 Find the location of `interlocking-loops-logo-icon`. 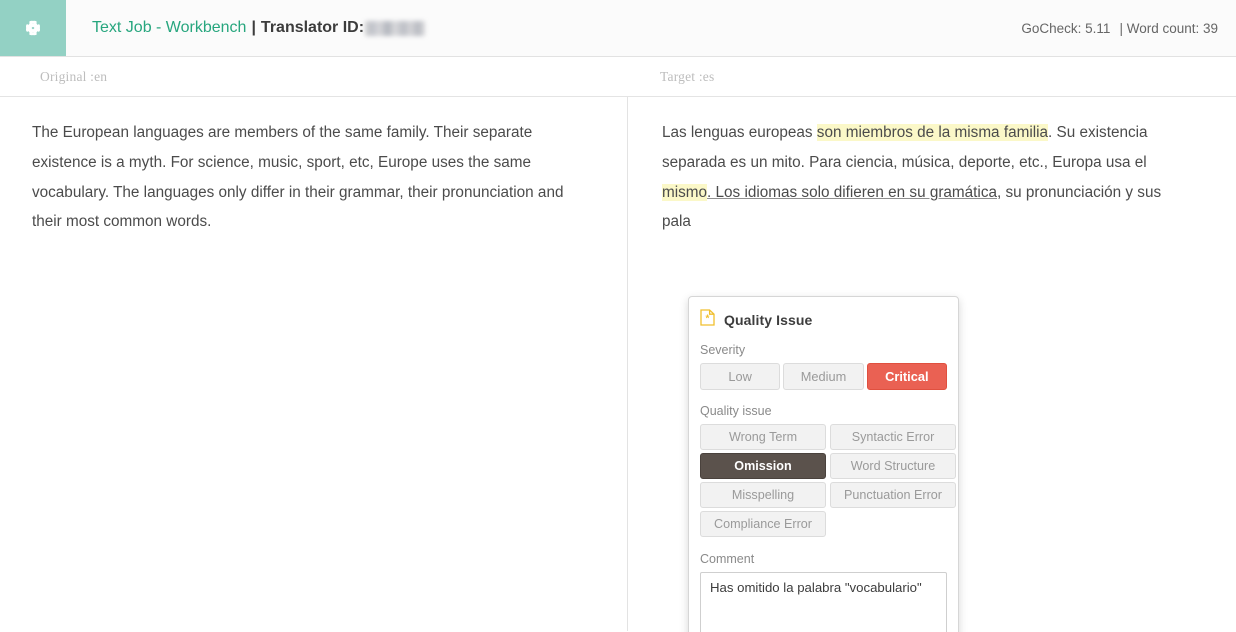

interlocking-loops-logo-icon is located at coordinates (33, 28).